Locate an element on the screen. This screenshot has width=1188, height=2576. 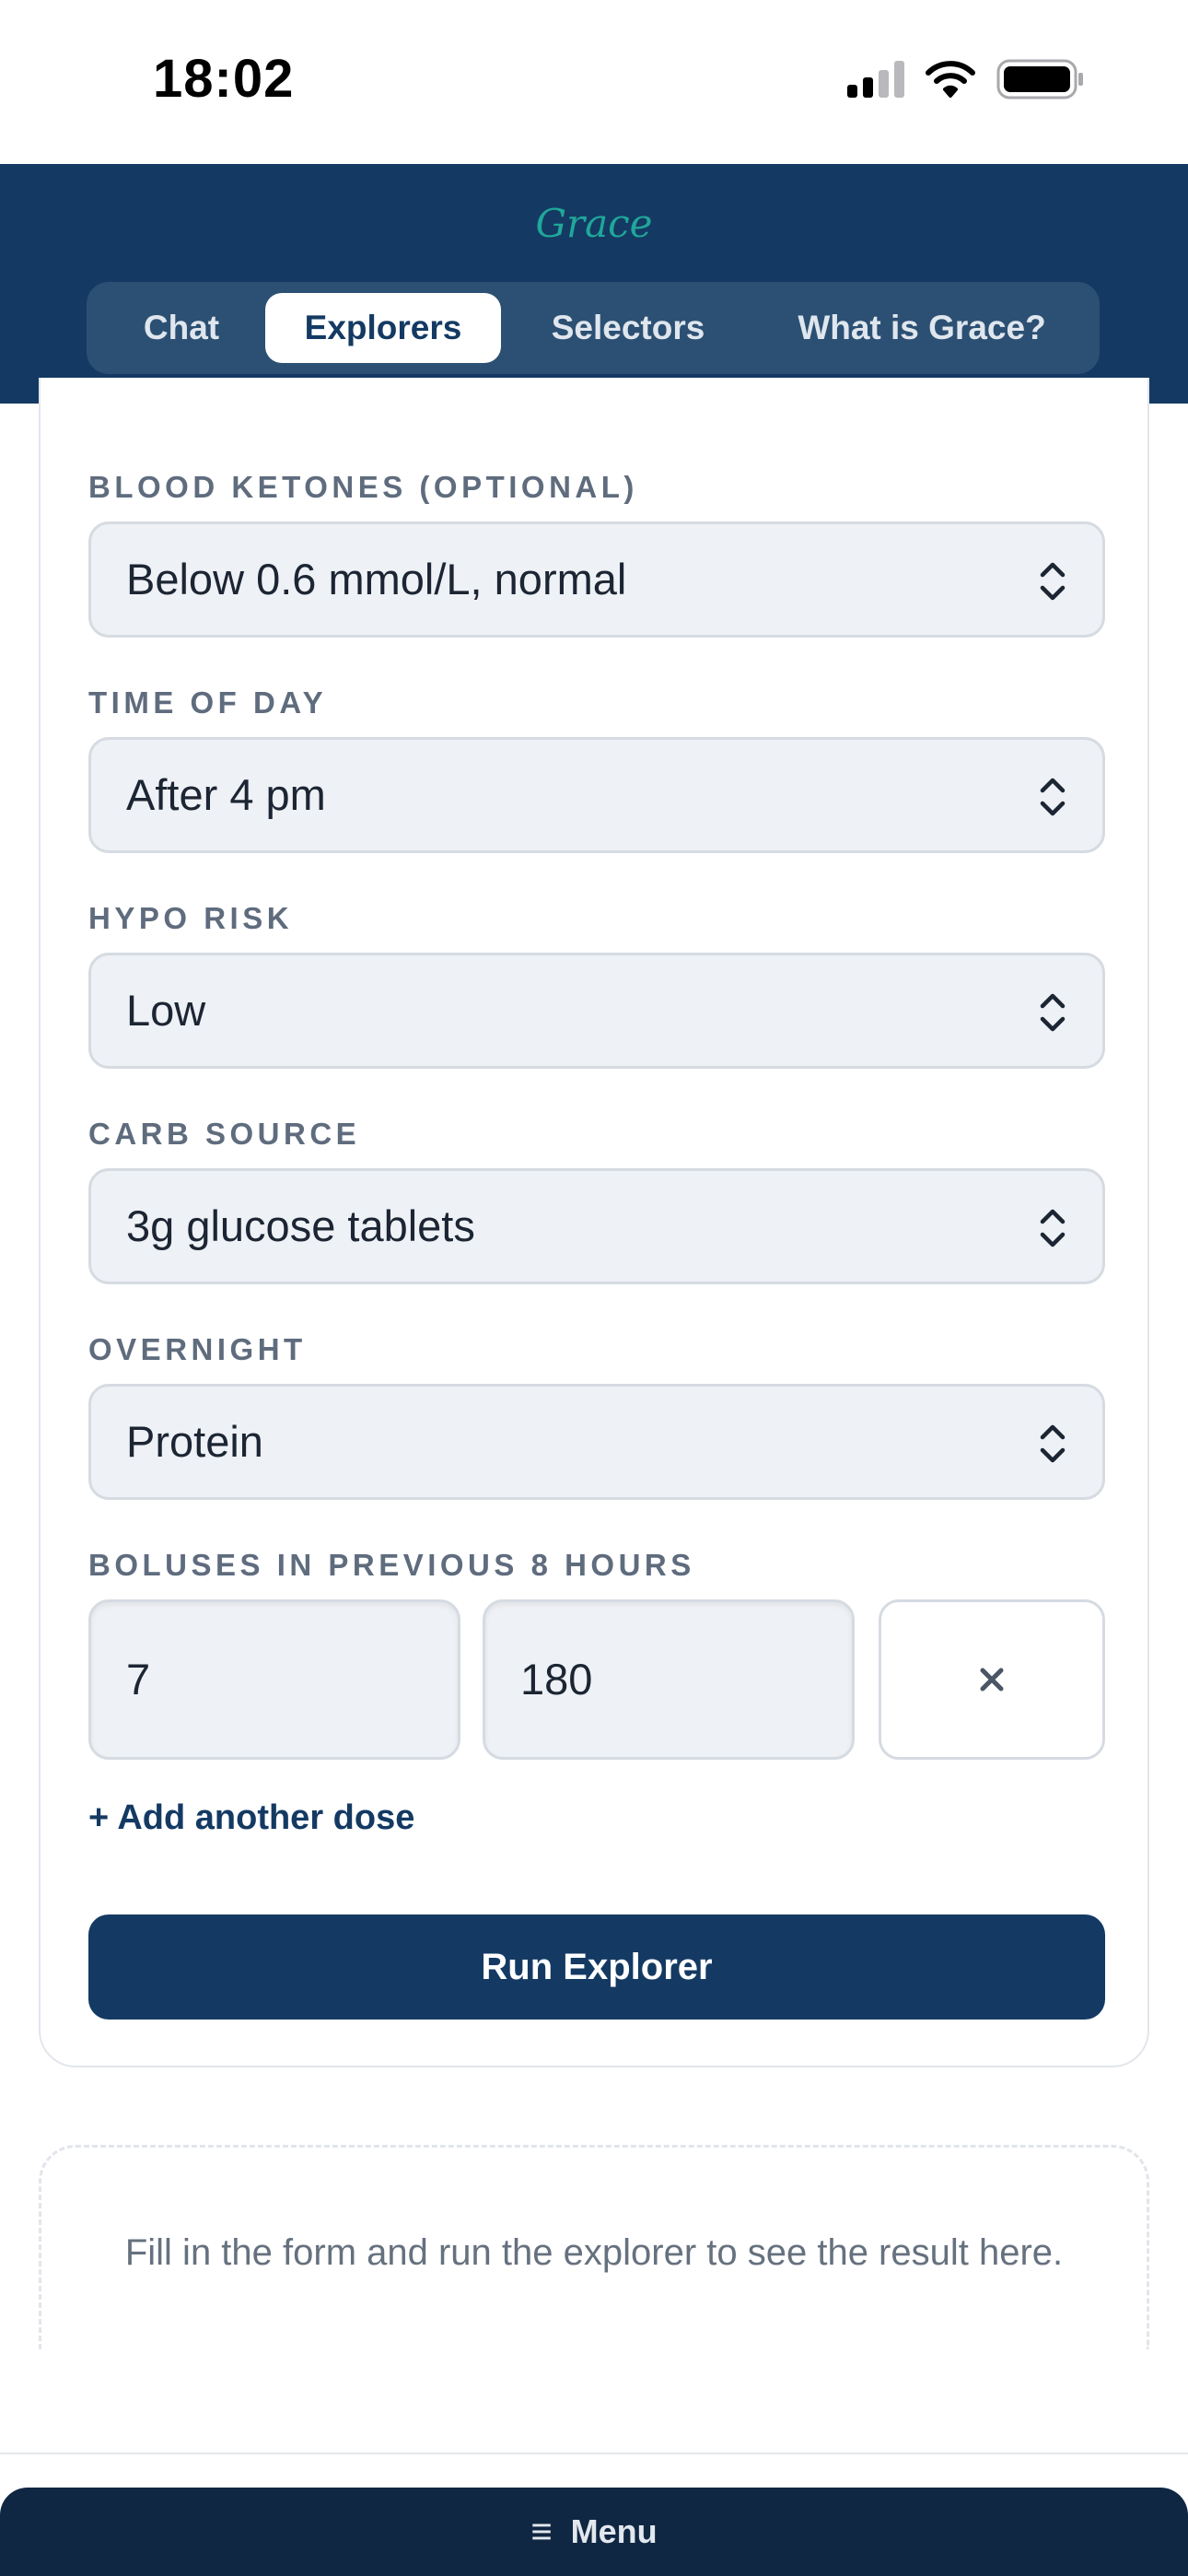
time-of-day-select: After 4 pm is located at coordinates (596, 795).